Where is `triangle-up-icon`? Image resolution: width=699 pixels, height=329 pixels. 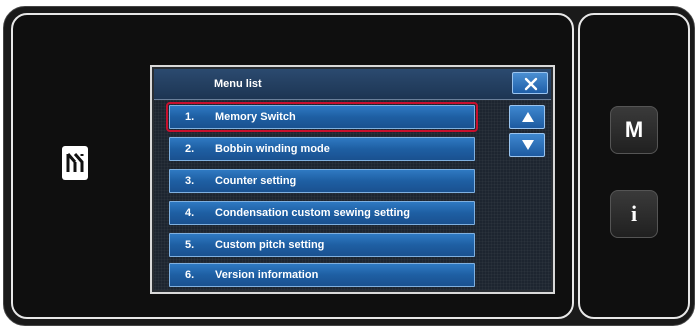 triangle-up-icon is located at coordinates (528, 117).